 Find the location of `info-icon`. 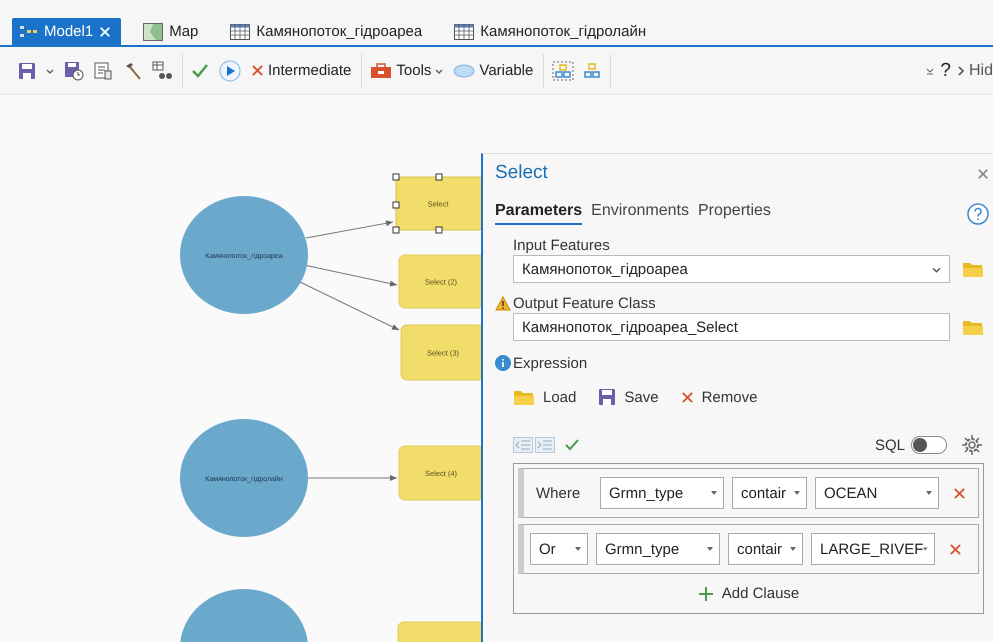

info-icon is located at coordinates (503, 363).